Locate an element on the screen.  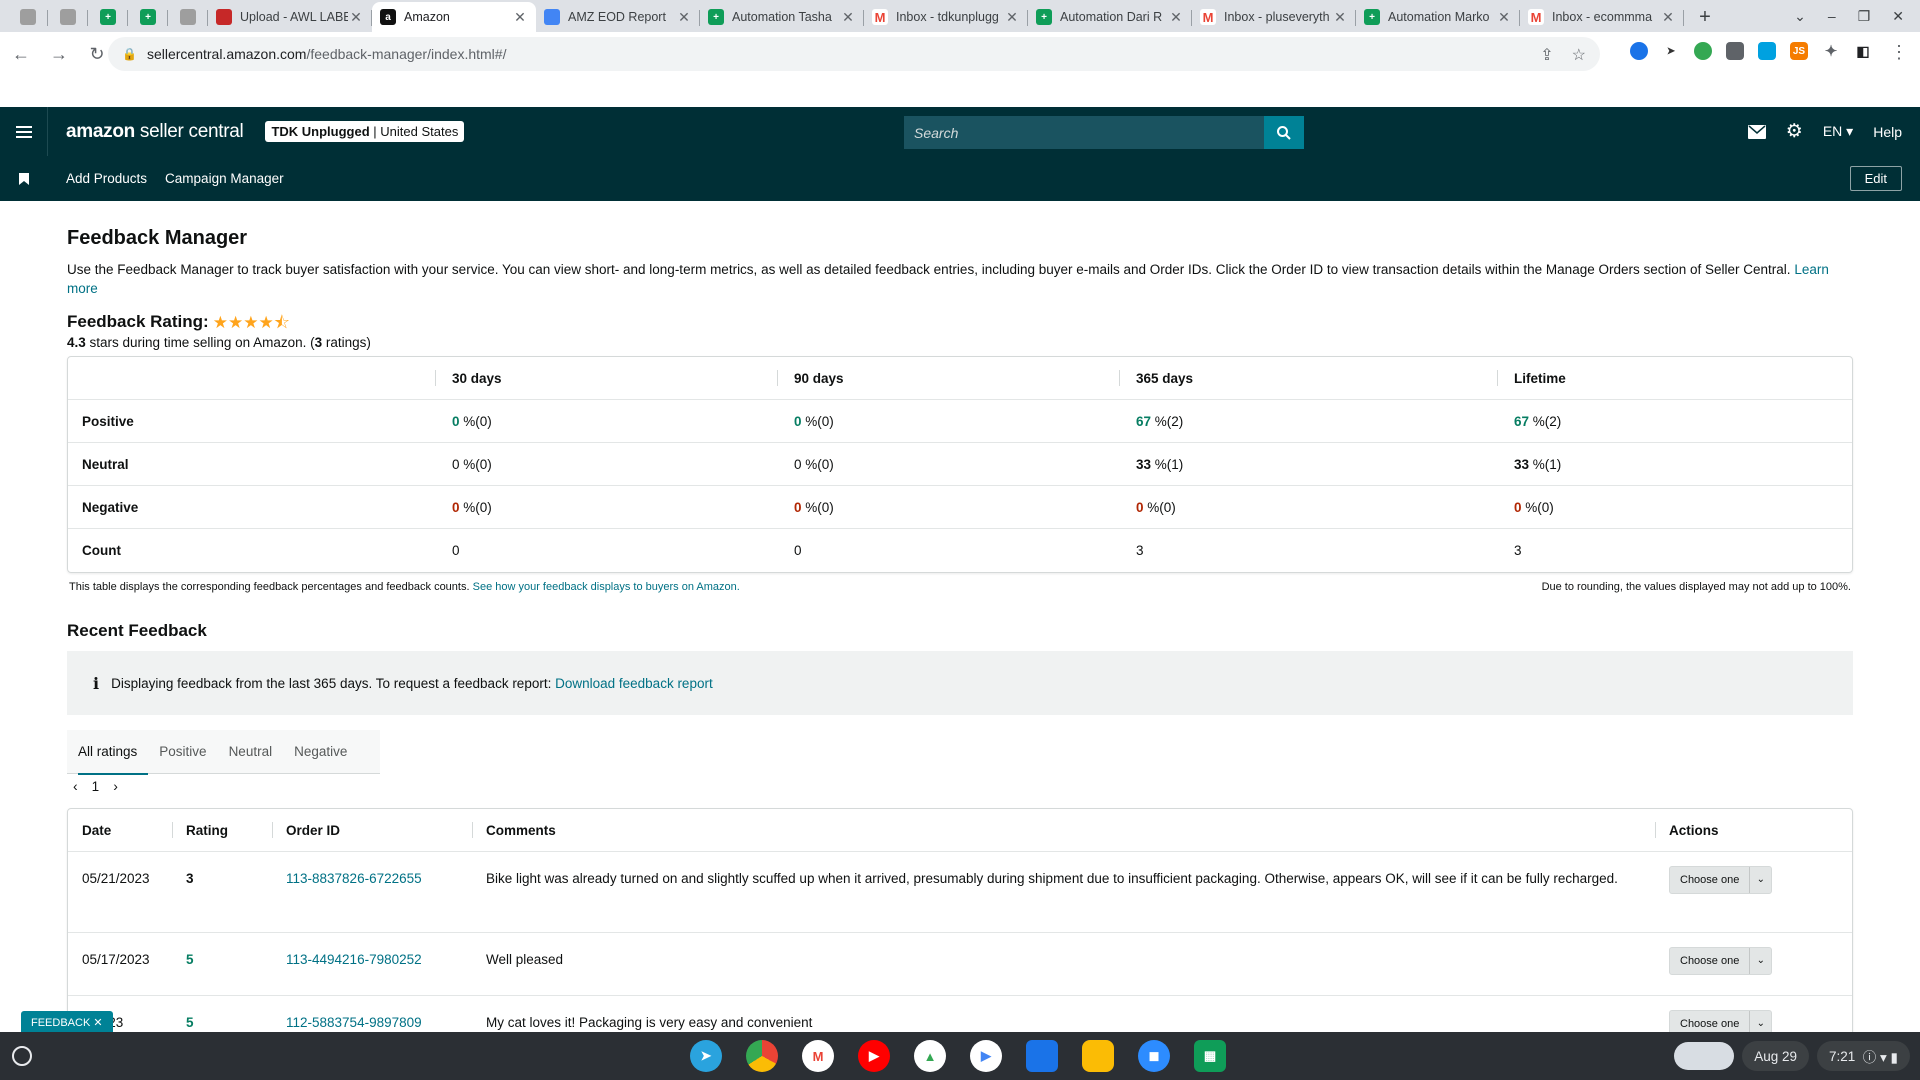
tab-negative: Negative is located at coordinates (320, 752).